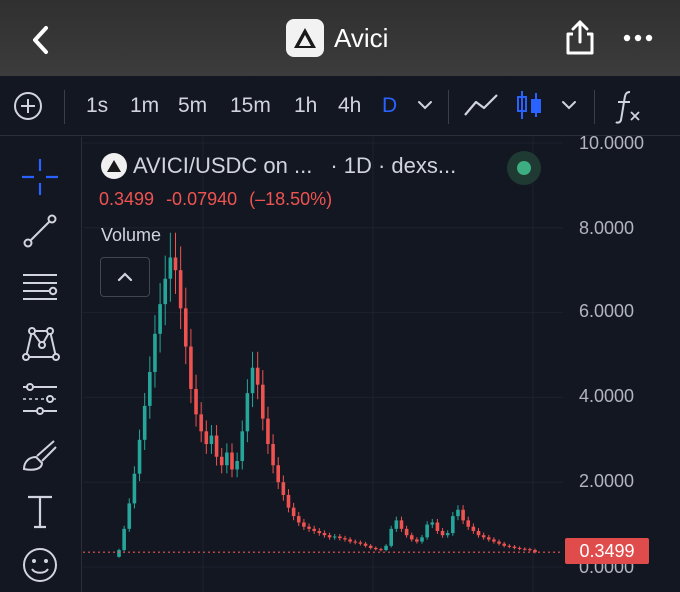 Image resolution: width=680 pixels, height=592 pixels. Describe the element at coordinates (607, 551) in the screenshot. I see `last-price-tag: 0.3499` at that location.